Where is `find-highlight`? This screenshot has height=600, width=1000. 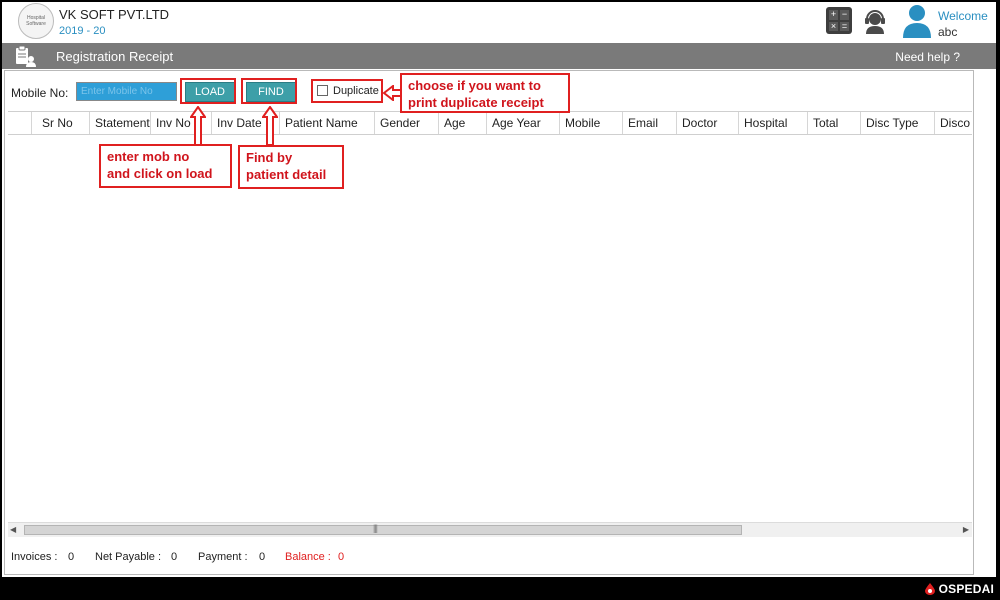 find-highlight is located at coordinates (269, 91).